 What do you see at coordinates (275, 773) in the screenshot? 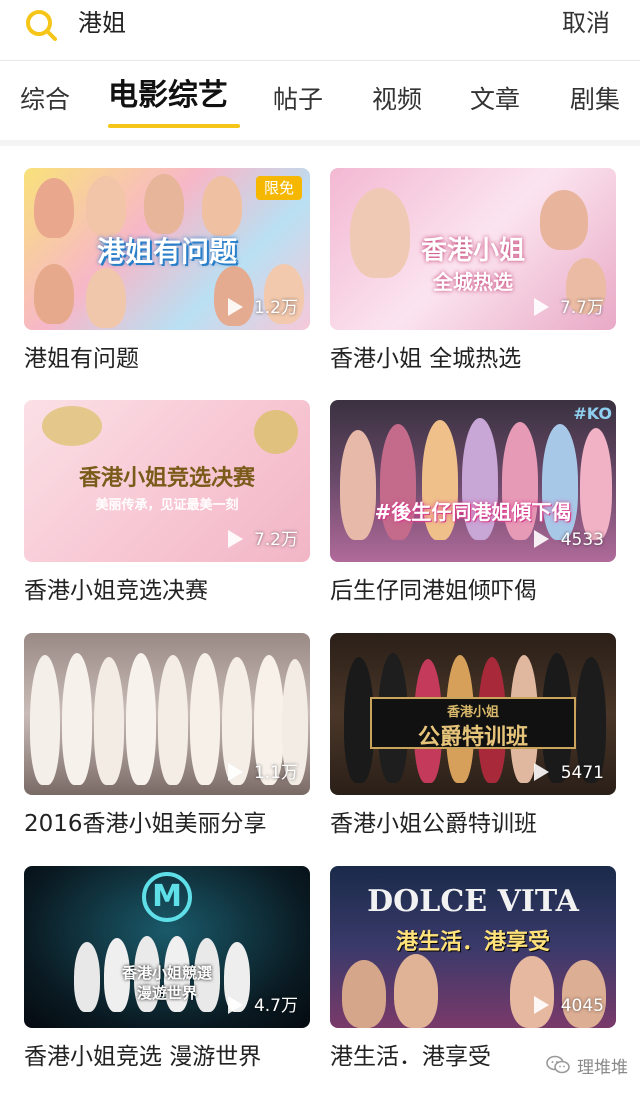
I see `view-count: 1.1万` at bounding box center [275, 773].